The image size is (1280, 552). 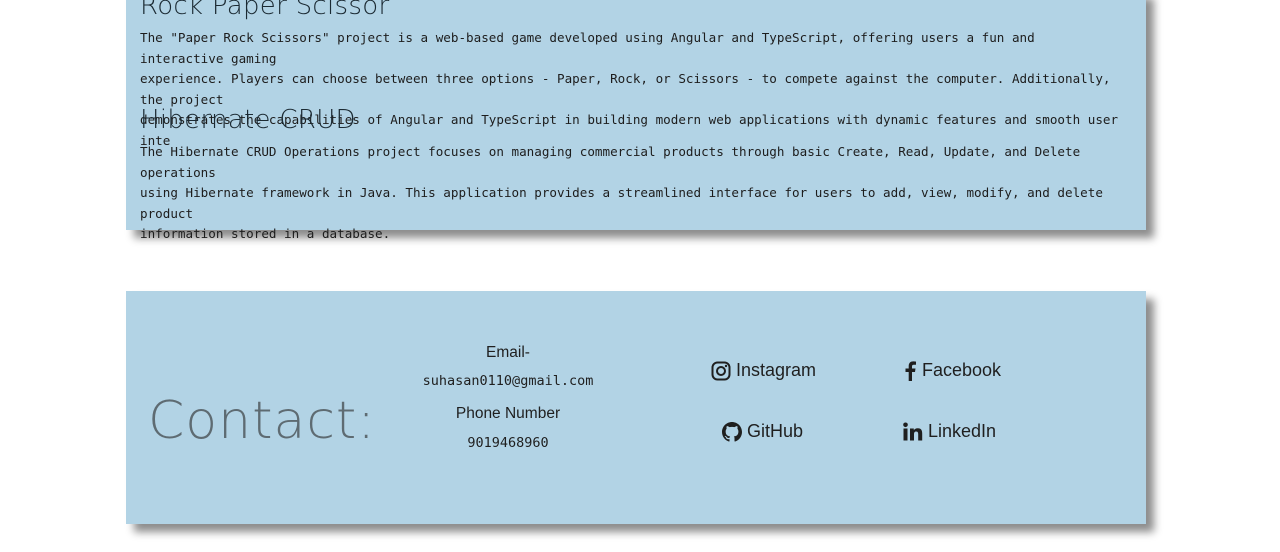 I want to click on instagram-label: Instagram, so click(x=776, y=370).